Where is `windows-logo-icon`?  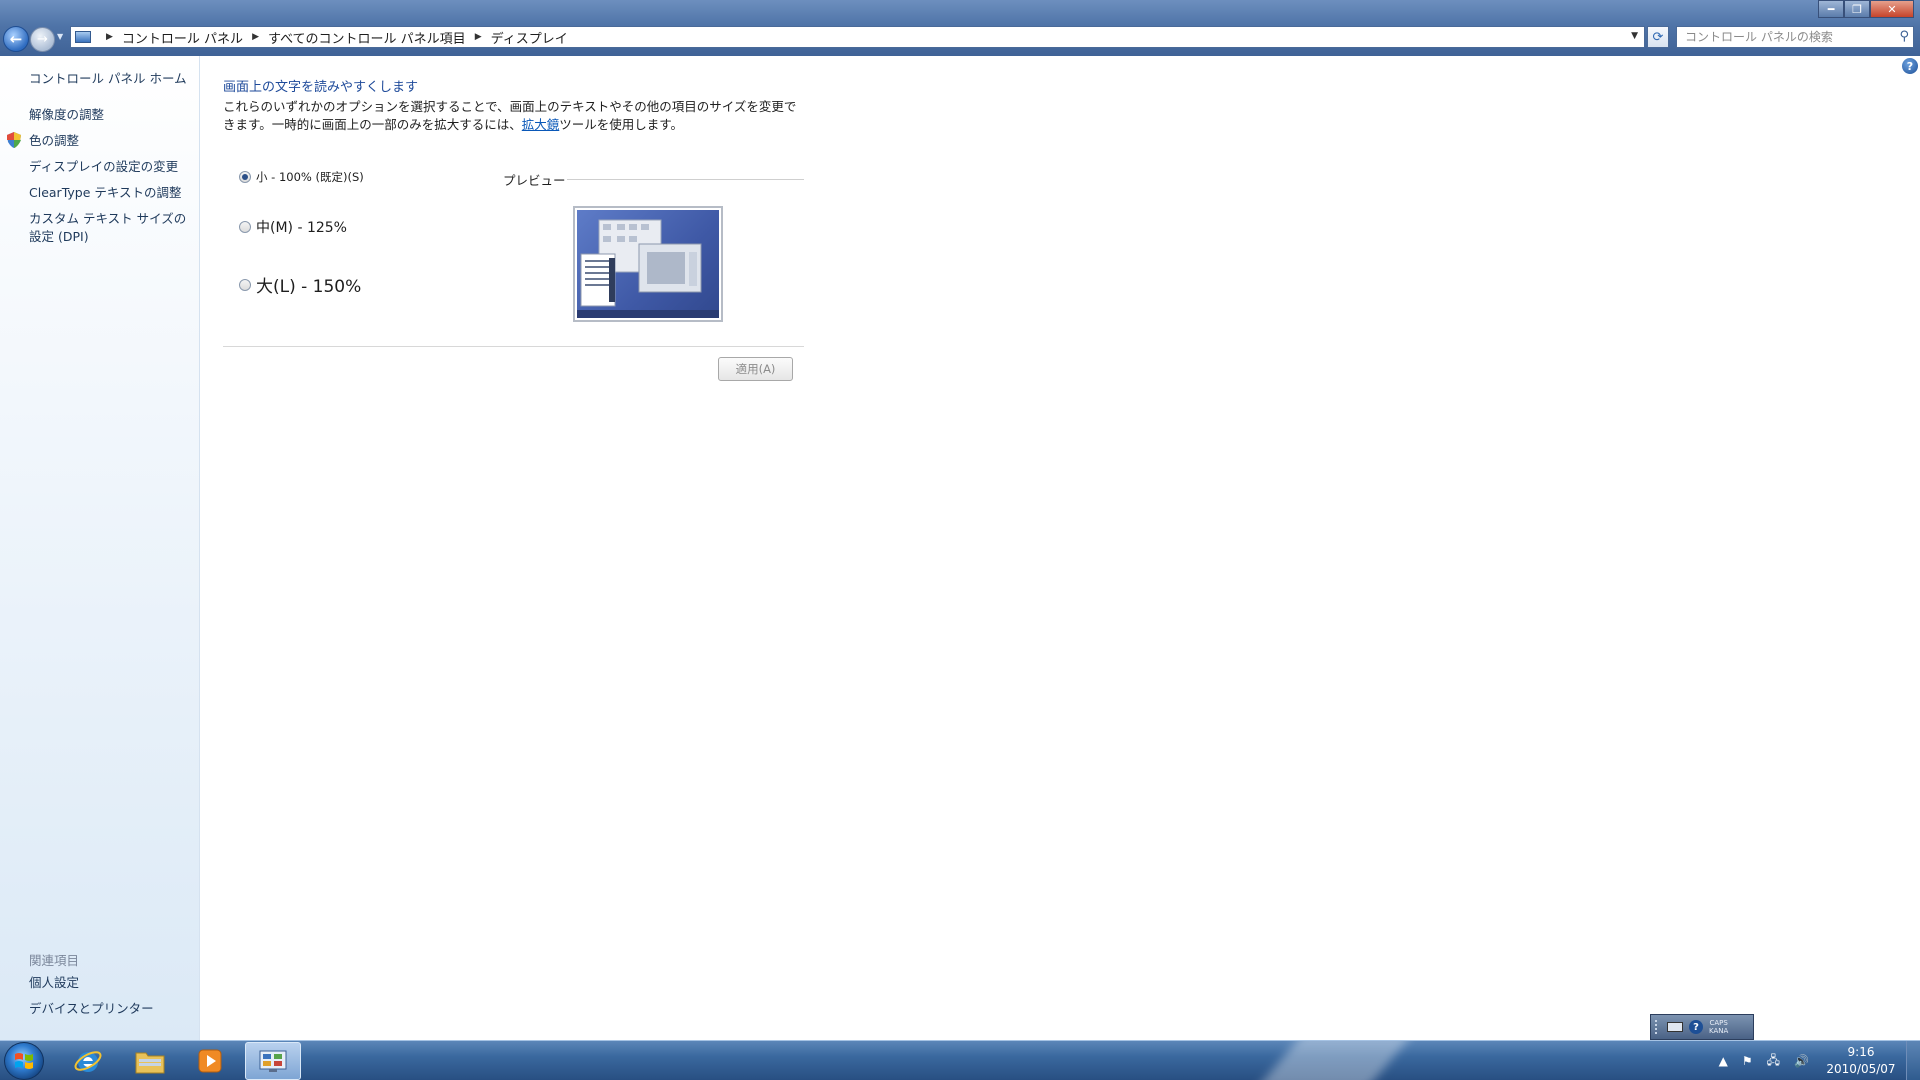 windows-logo-icon is located at coordinates (24, 1061).